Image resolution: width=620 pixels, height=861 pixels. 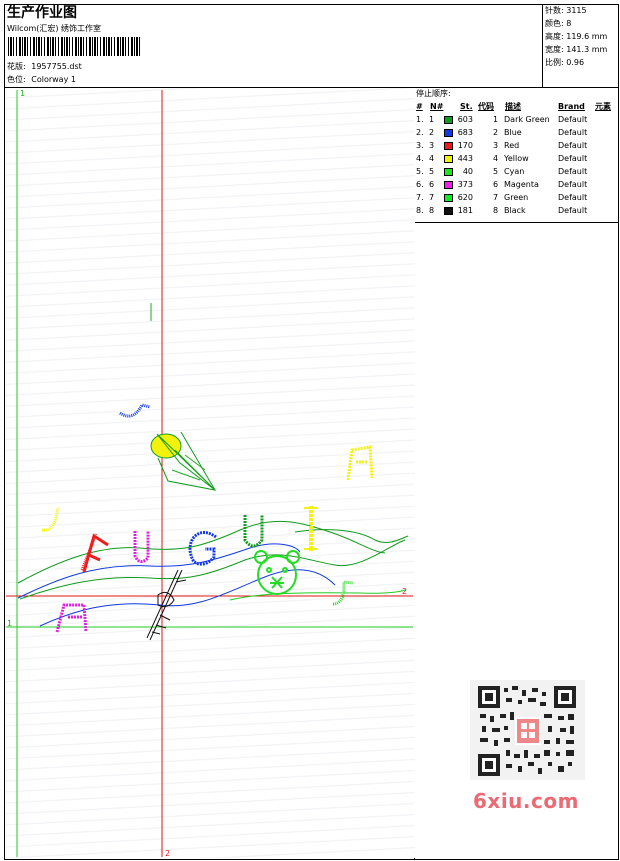 I want to click on wave-dark-green-upper, so click(x=201, y=552).